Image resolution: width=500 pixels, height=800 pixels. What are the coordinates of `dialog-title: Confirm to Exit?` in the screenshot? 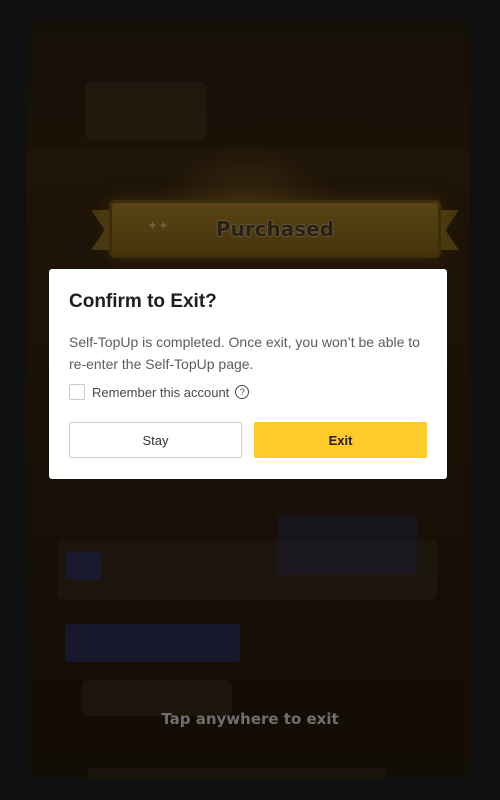 It's located at (143, 301).